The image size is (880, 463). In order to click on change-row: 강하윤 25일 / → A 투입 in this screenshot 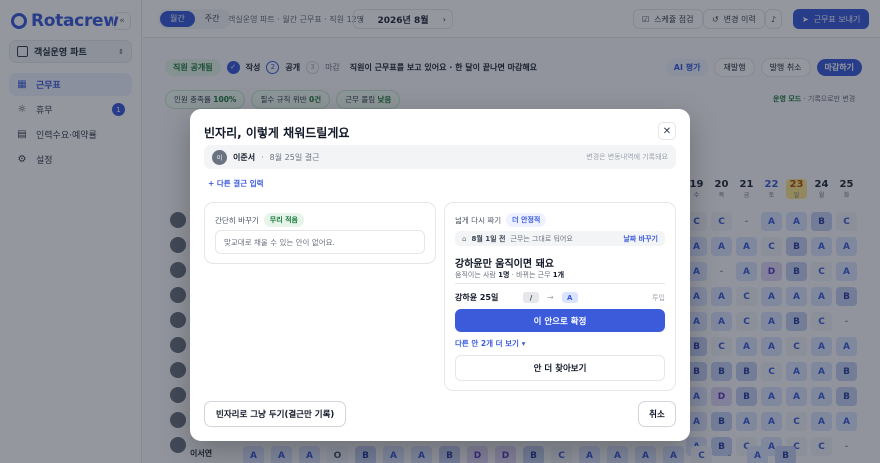, I will do `click(560, 297)`.